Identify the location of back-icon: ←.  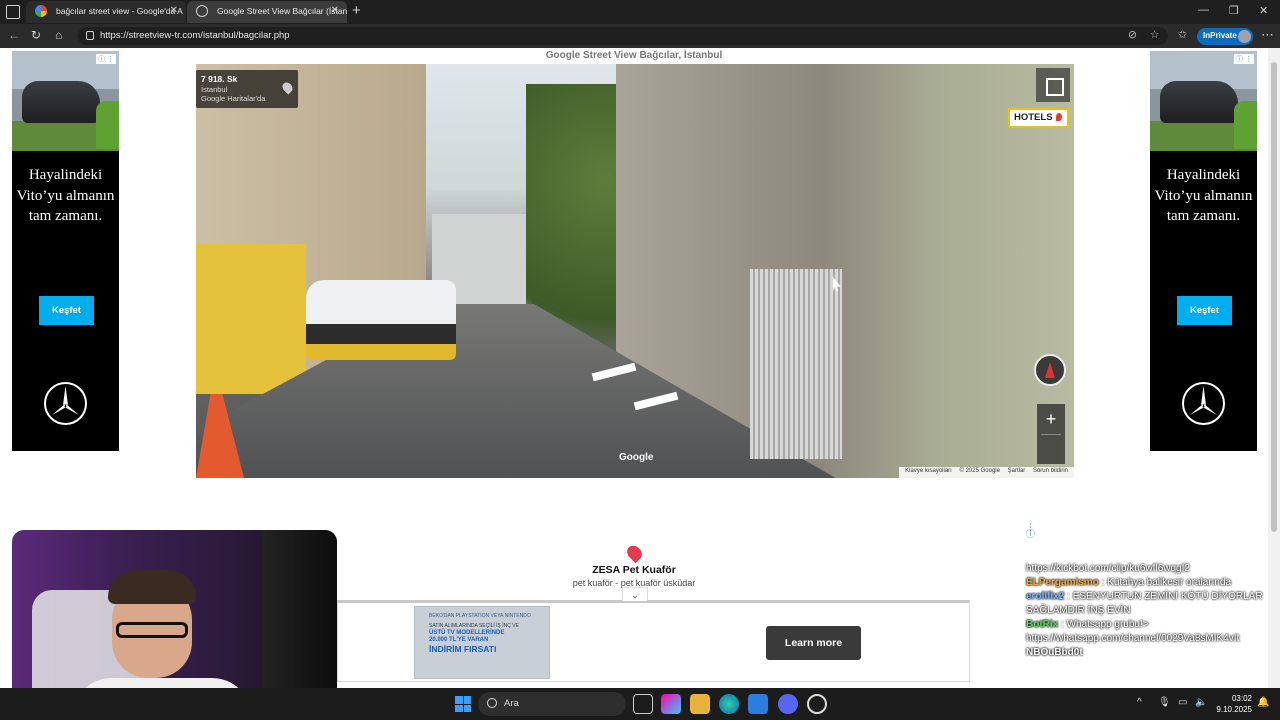
(14, 35).